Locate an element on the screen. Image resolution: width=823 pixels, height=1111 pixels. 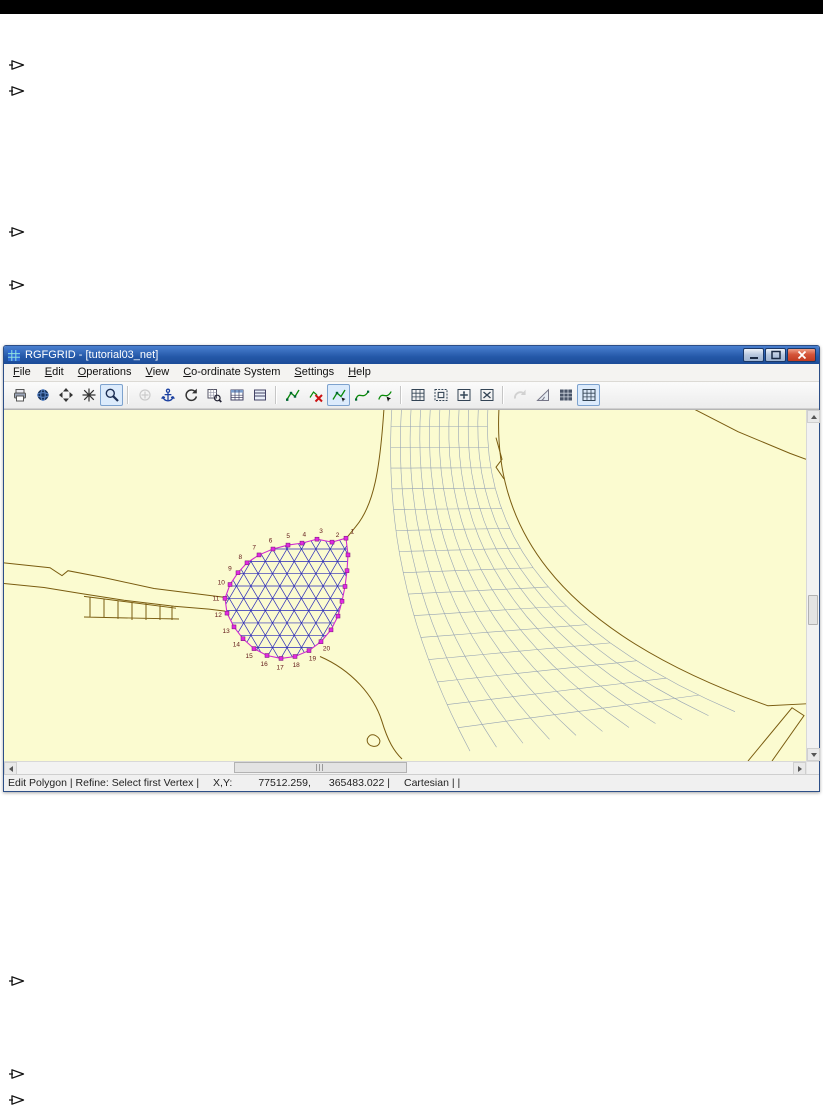
scroll-up-arrow is located at coordinates (813, 416).